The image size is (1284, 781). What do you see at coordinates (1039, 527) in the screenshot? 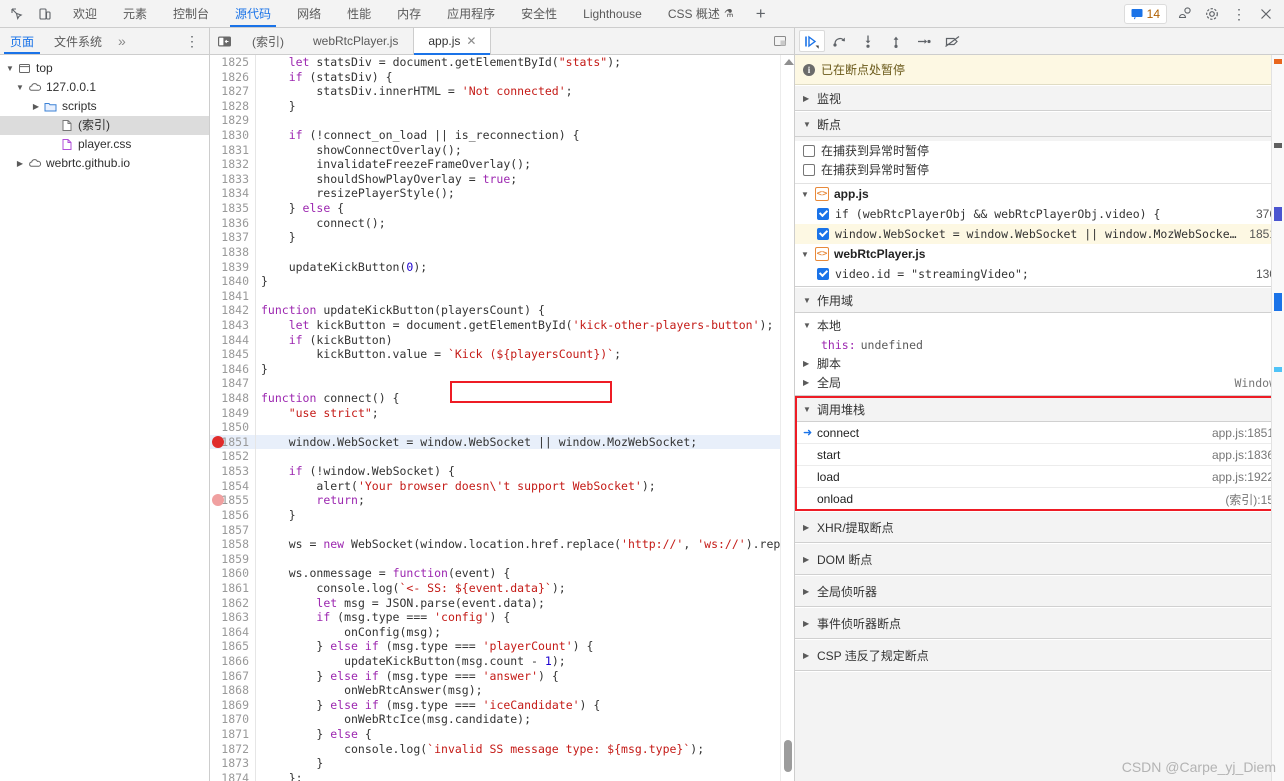
I see `section-header-xhr-breakpoints: ▶ XHR/提取断点` at bounding box center [1039, 527].